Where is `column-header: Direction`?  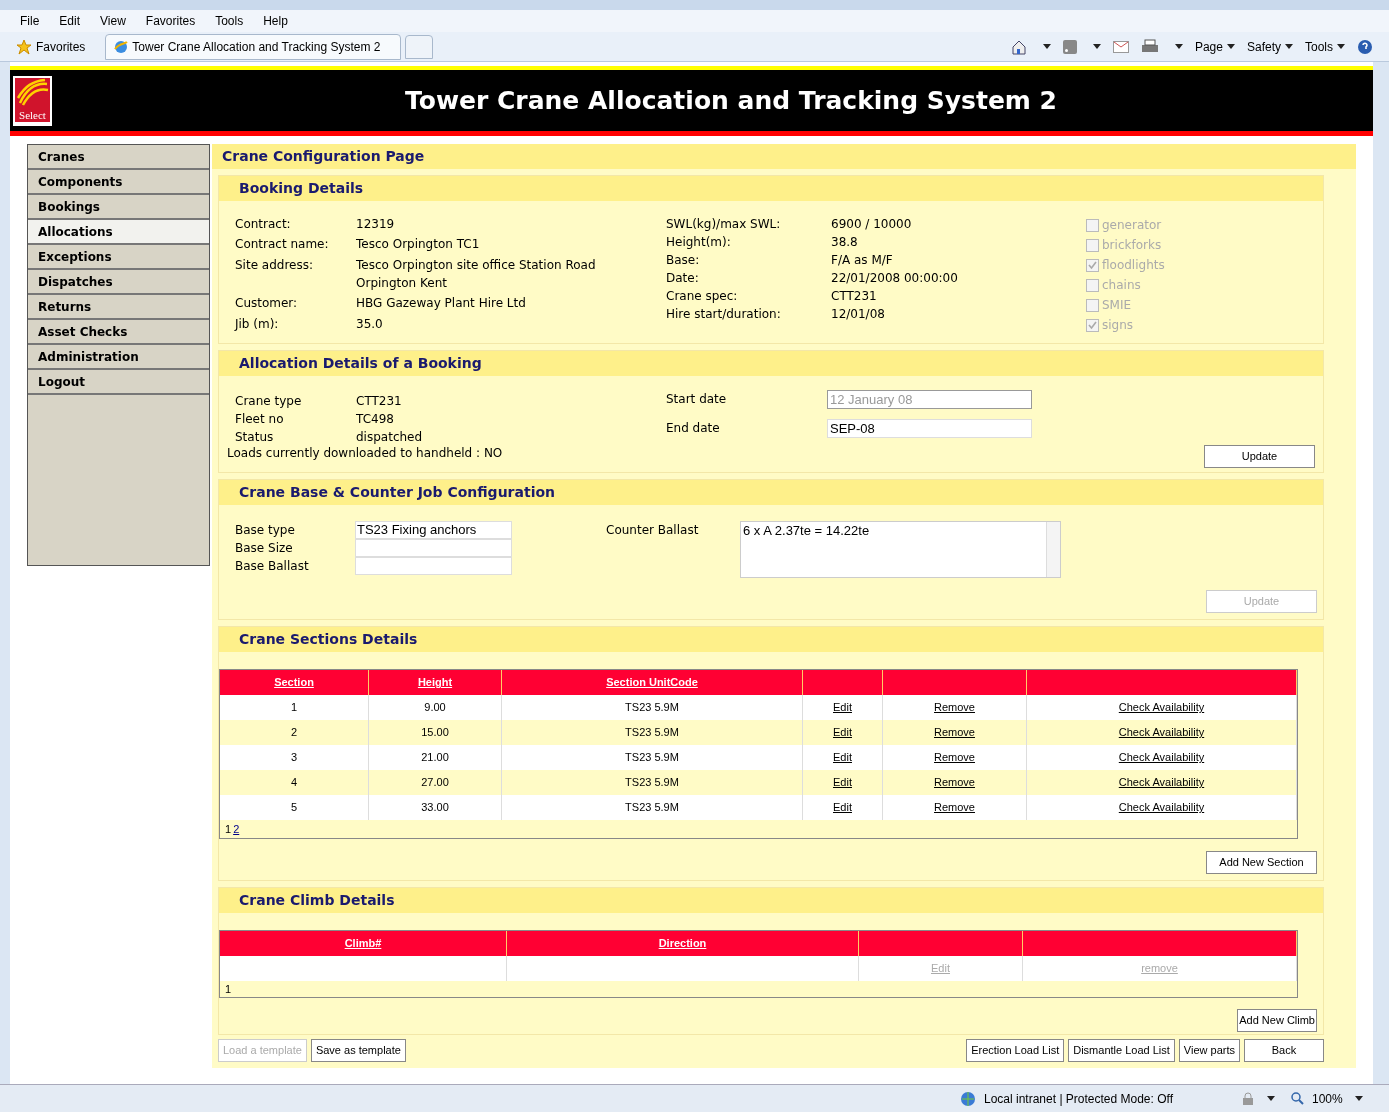
column-header: Direction is located at coordinates (682, 943).